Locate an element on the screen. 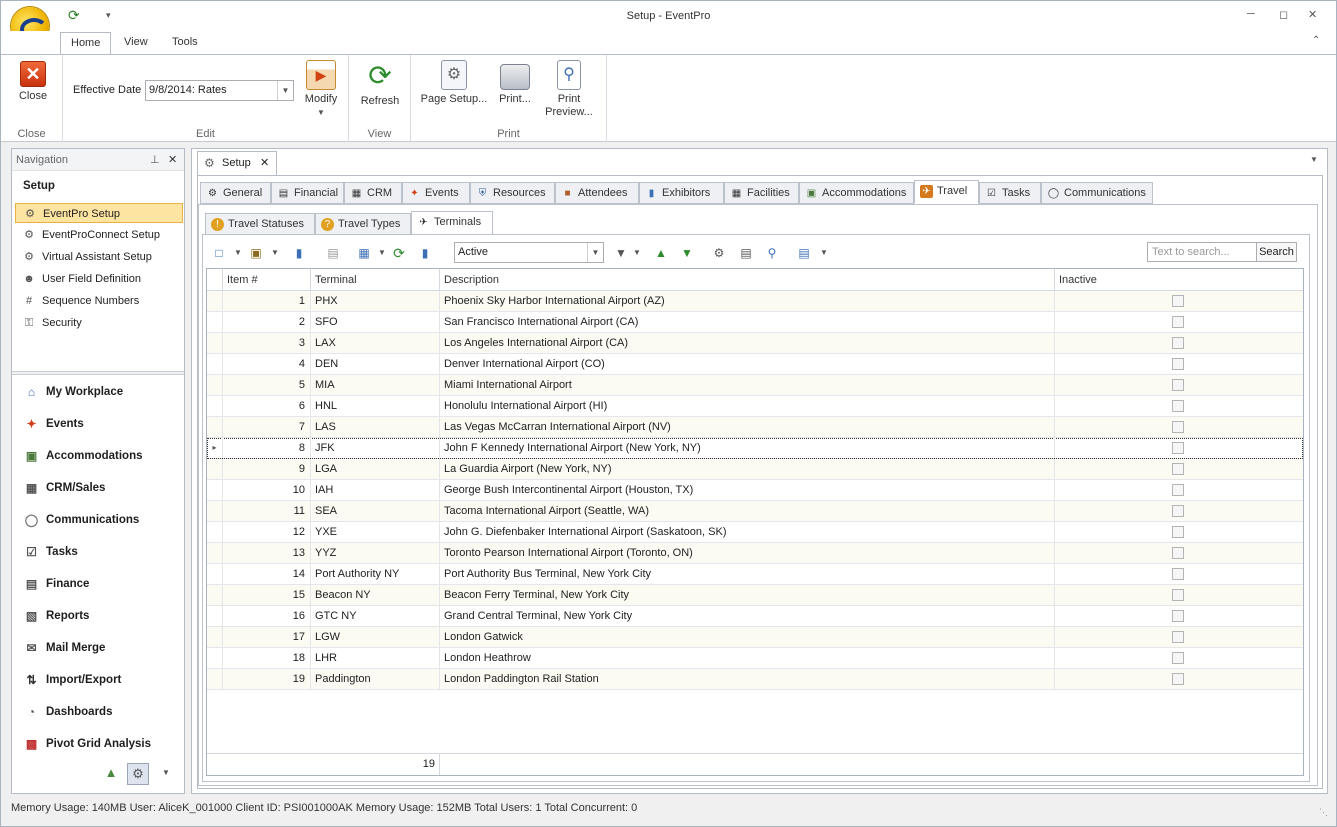  cell-item: 5 is located at coordinates (267, 385).